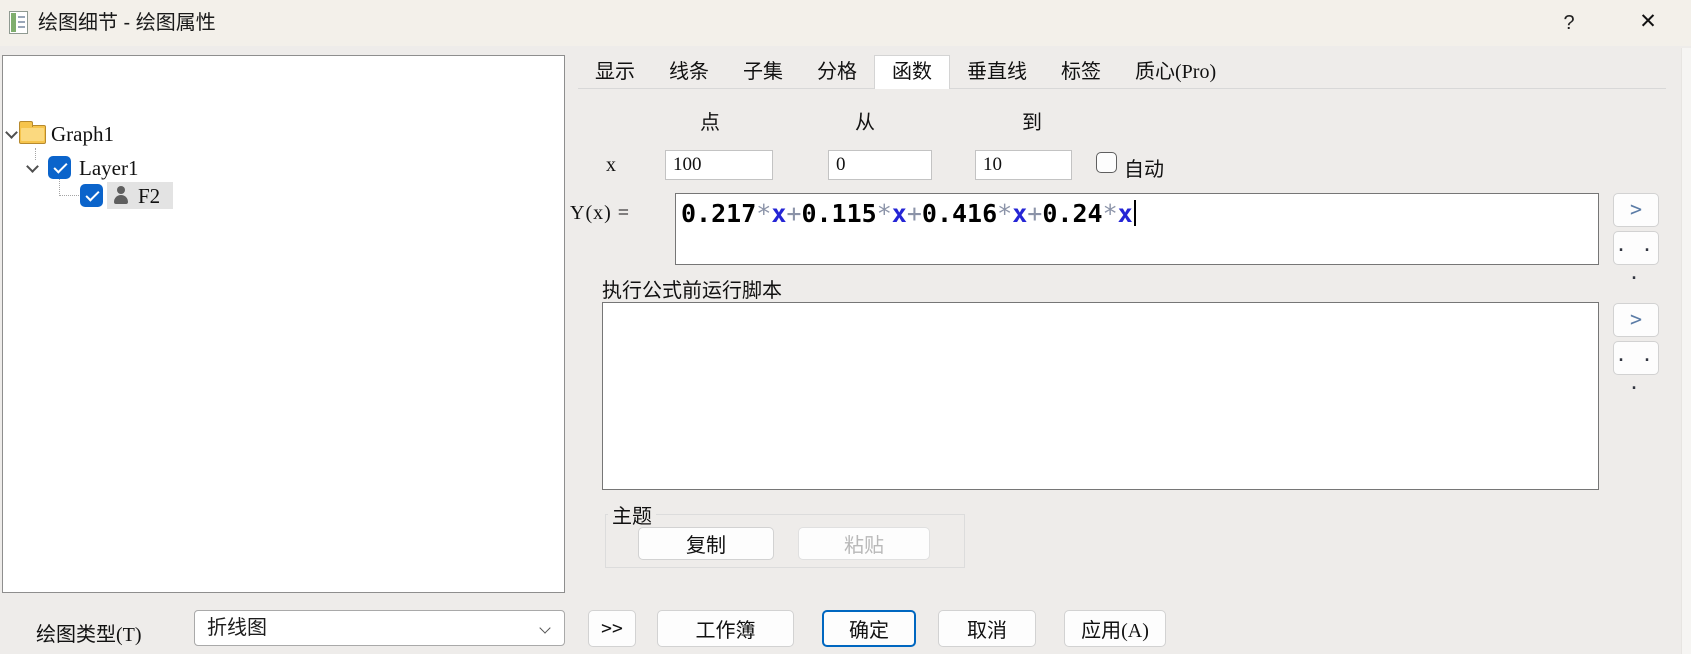 This screenshot has width=1691, height=654. Describe the element at coordinates (91, 195) in the screenshot. I see `f2-checkbox` at that location.